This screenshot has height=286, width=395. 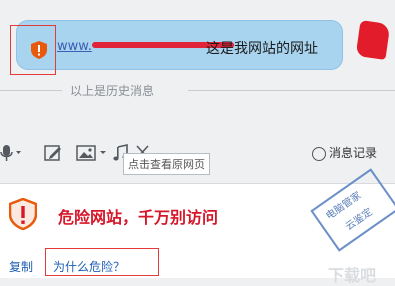 I want to click on divider-line-left, so click(x=31, y=90).